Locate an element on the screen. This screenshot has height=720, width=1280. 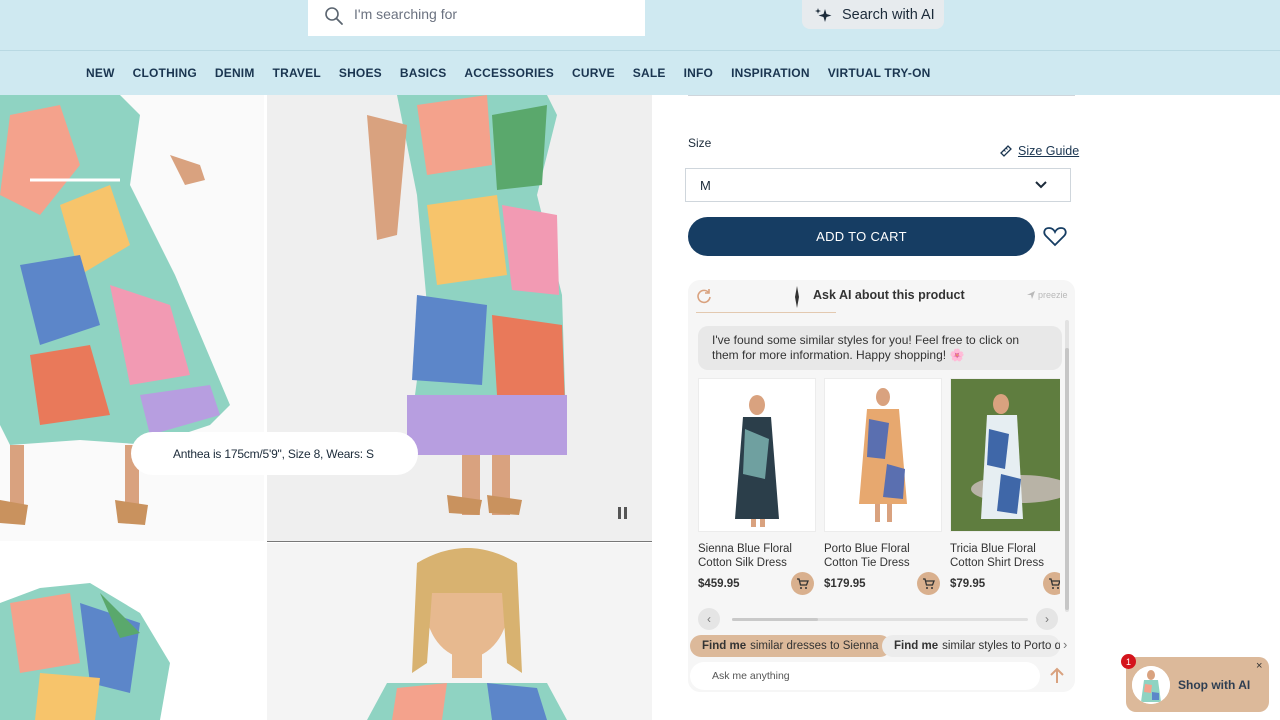
carousel-progress is located at coordinates (880, 619).